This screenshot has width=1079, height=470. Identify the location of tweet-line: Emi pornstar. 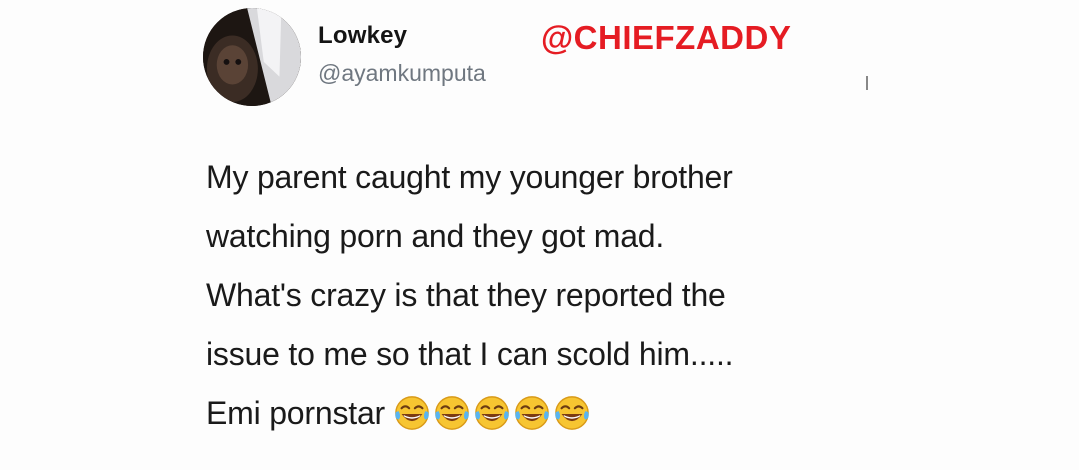
(295, 413).